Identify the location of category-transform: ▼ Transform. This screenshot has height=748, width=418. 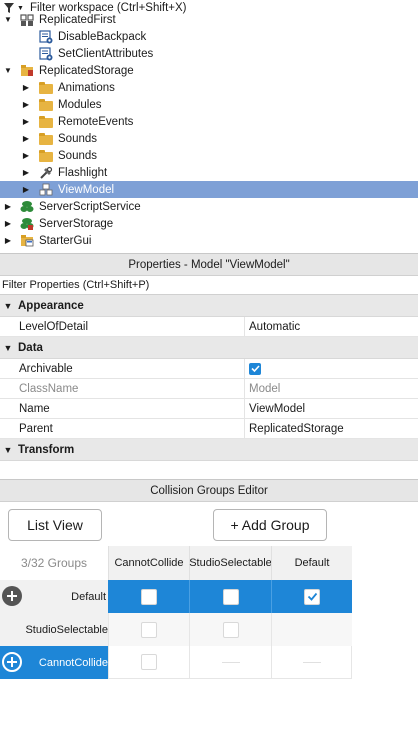
(209, 450).